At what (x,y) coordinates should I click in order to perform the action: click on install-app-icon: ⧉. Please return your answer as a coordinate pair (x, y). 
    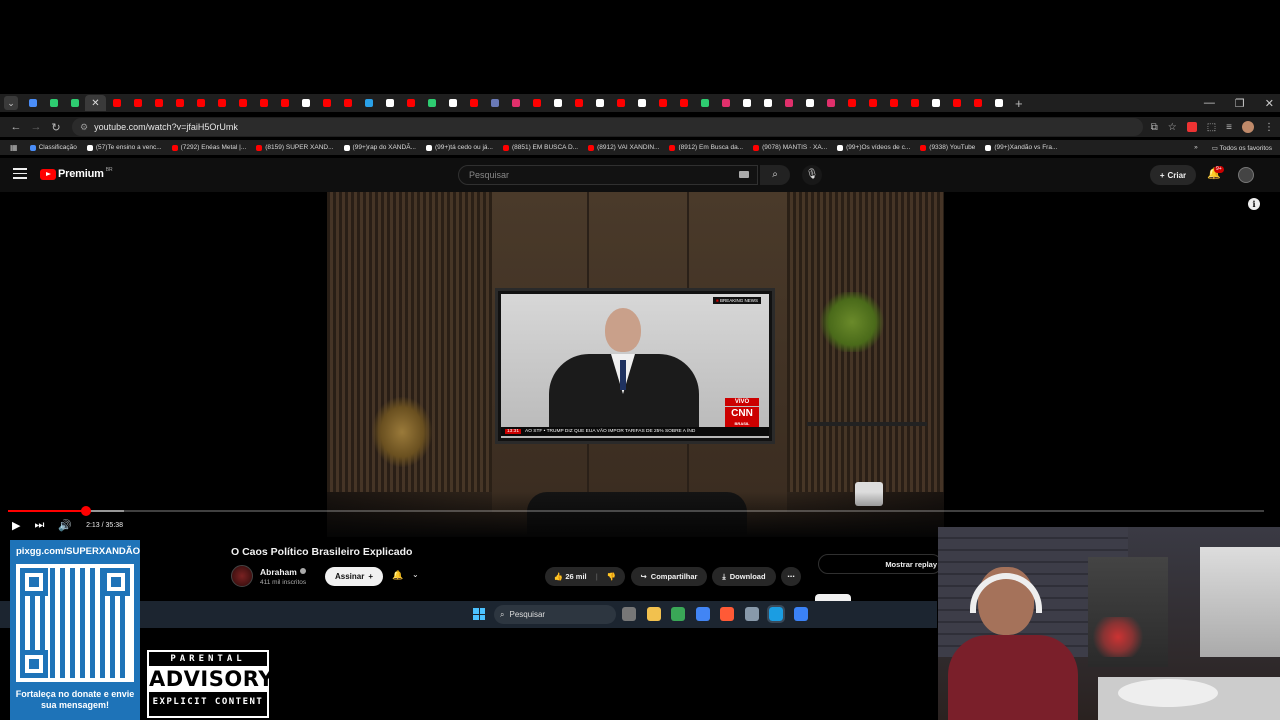
    Looking at the image, I should click on (1154, 127).